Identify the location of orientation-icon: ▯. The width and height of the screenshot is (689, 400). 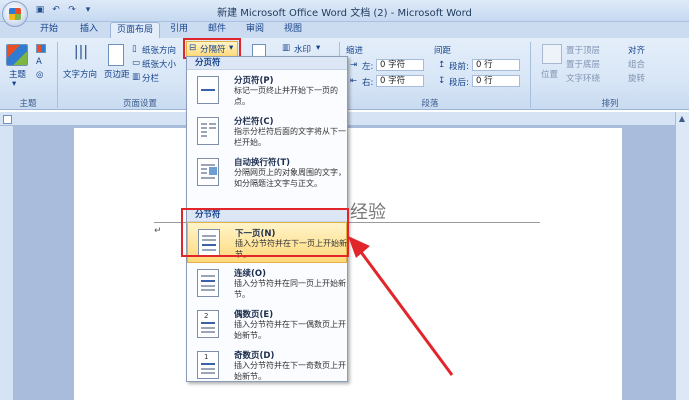
(134, 49).